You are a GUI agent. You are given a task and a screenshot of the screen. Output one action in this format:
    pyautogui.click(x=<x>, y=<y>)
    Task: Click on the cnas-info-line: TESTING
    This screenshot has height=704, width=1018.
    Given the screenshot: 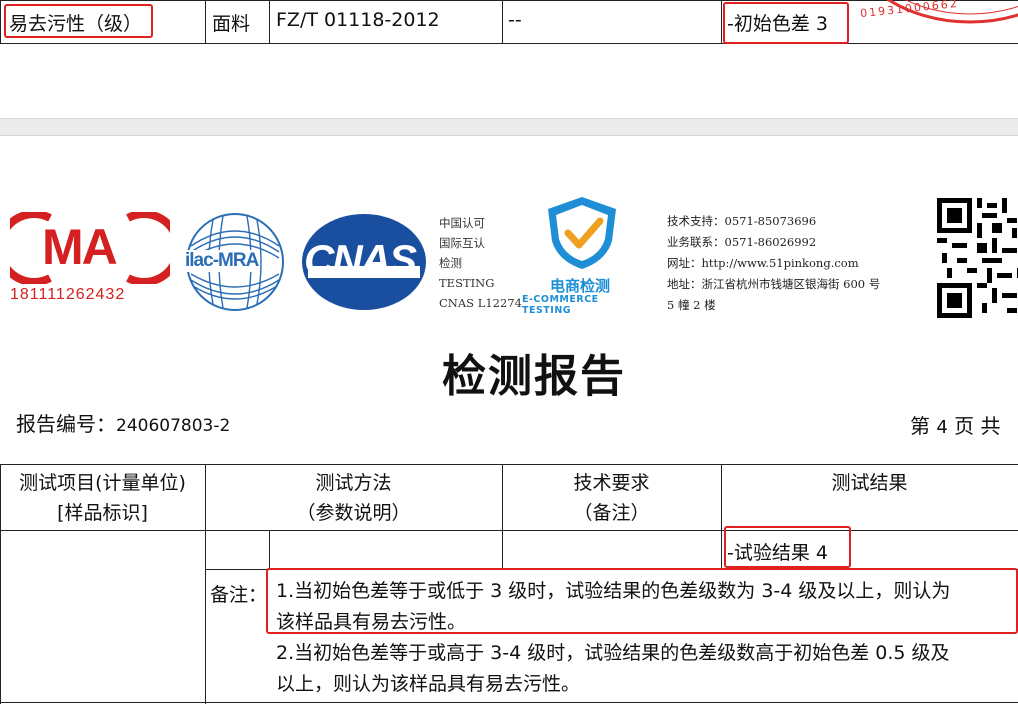 What is the action you would take?
    pyautogui.click(x=467, y=283)
    